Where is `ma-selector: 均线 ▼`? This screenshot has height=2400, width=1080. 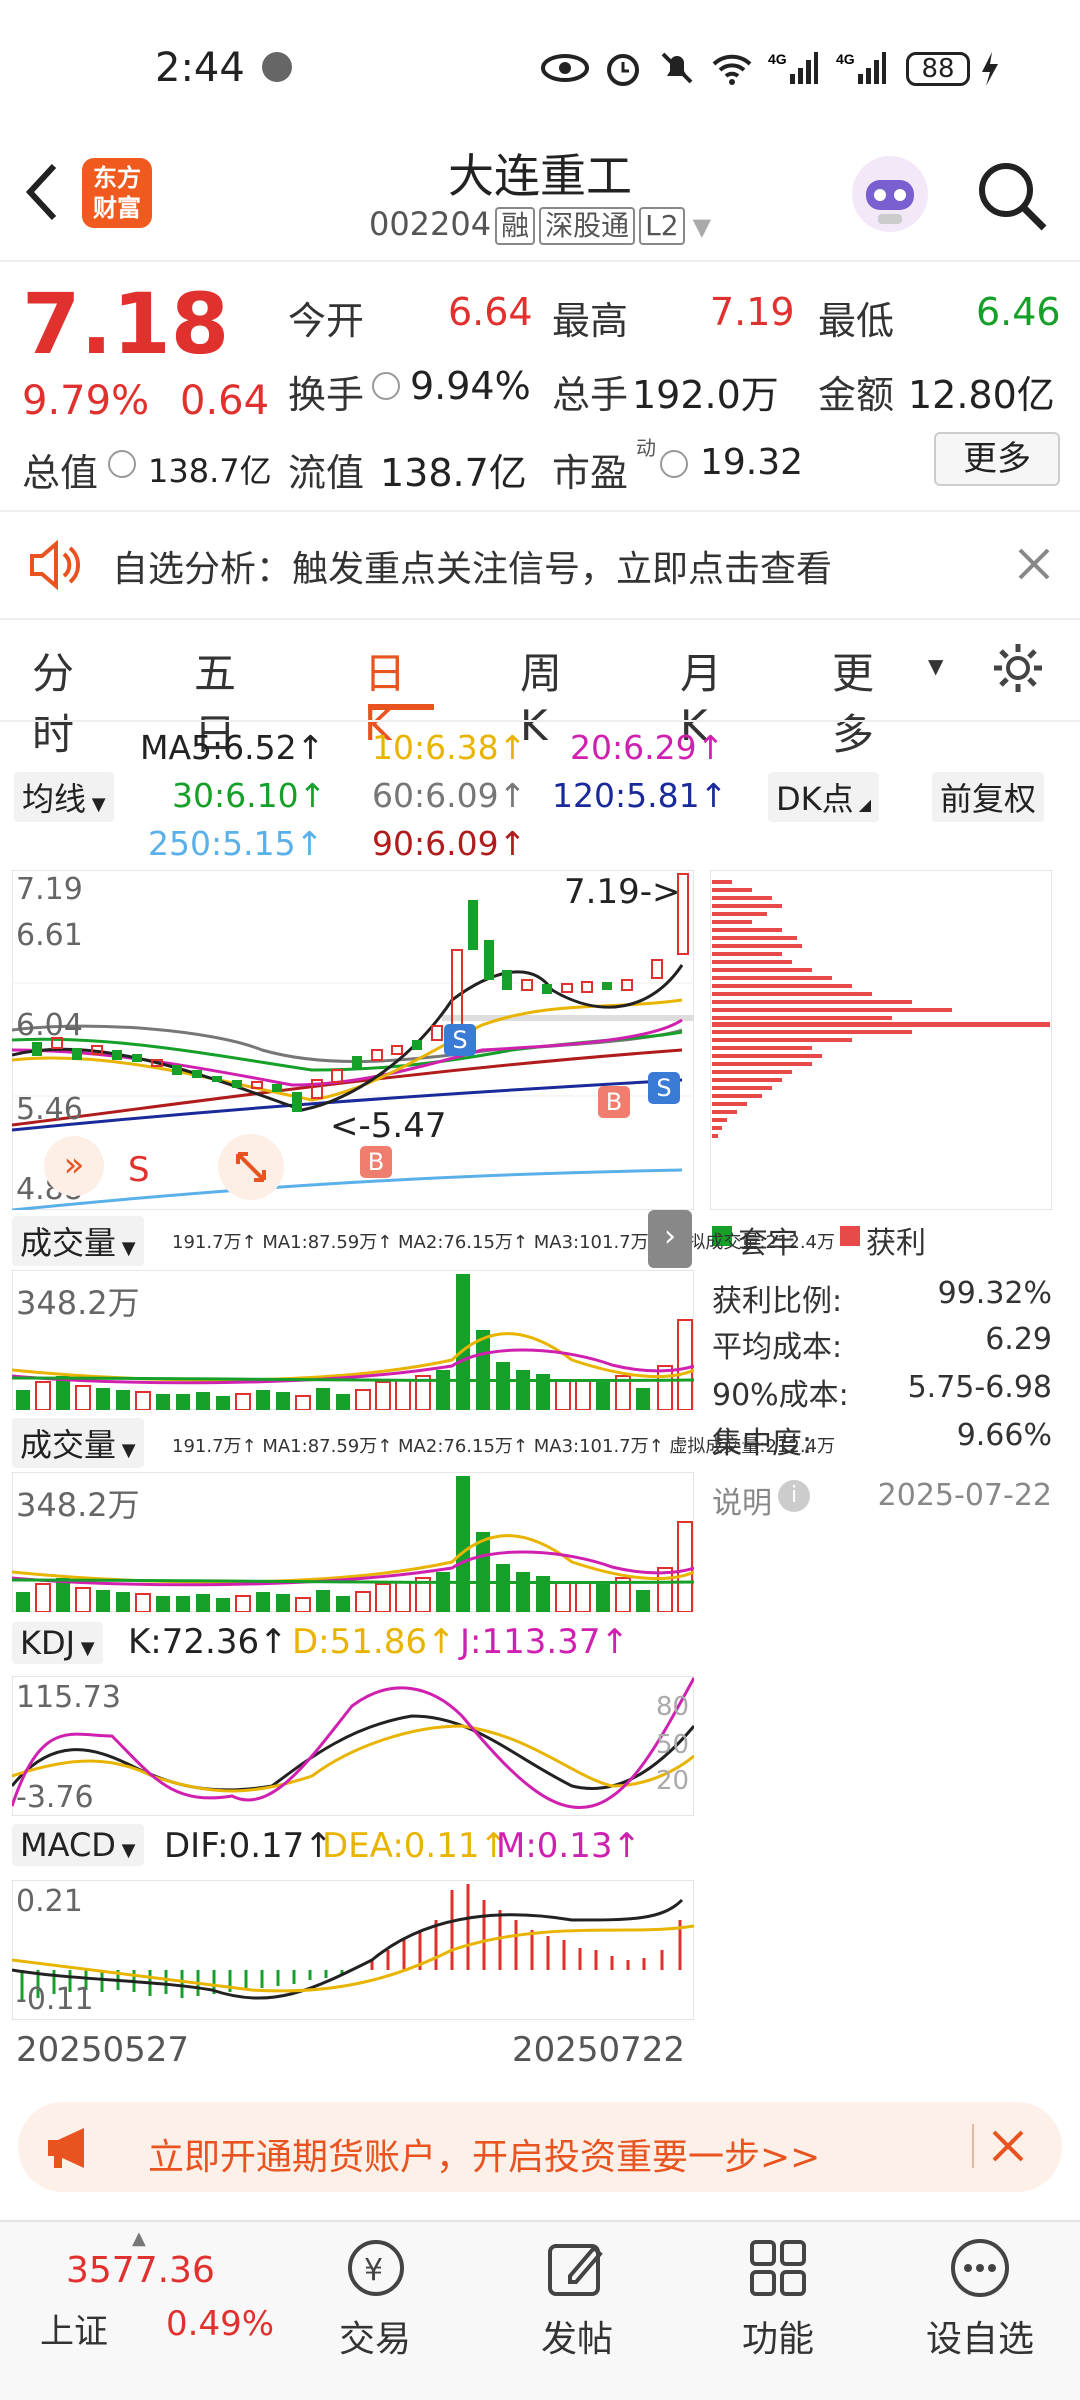 ma-selector: 均线 ▼ is located at coordinates (64, 797).